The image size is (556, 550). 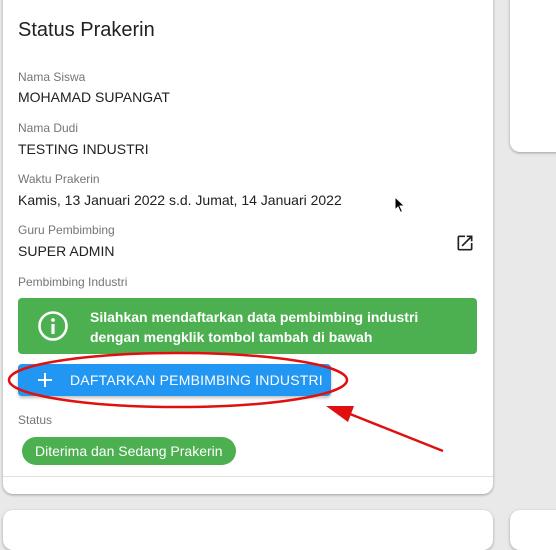 I want to click on guru-pembimbing-label: Guru Pembimbing, so click(x=66, y=230).